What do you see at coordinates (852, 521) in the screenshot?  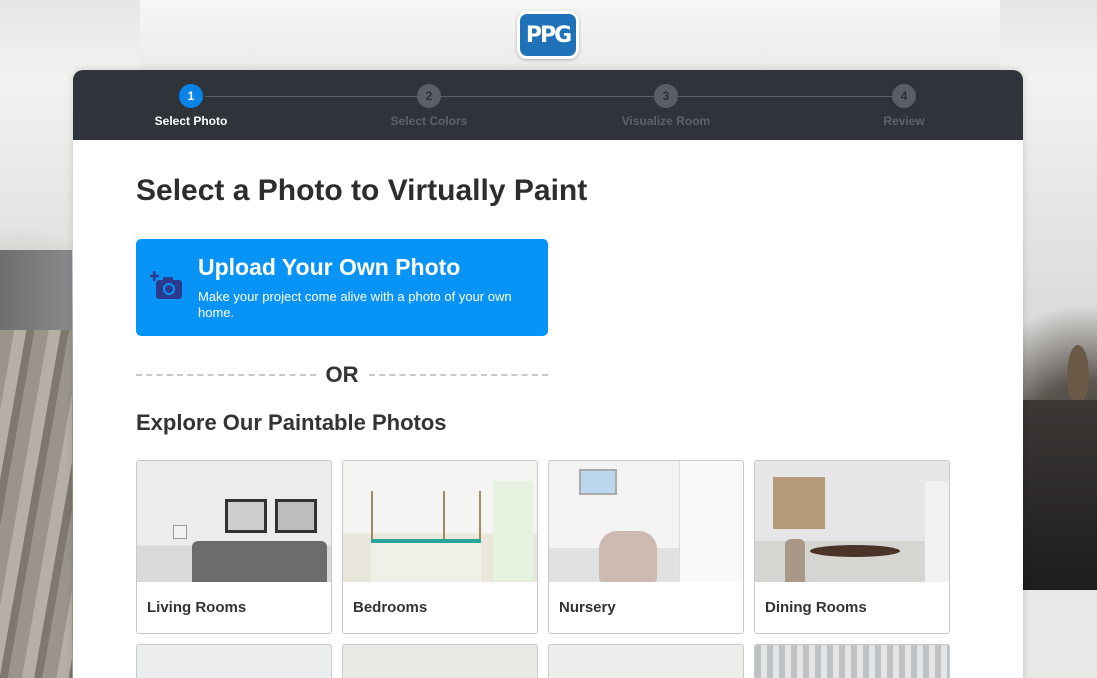 I see `dining-room-thumbnail` at bounding box center [852, 521].